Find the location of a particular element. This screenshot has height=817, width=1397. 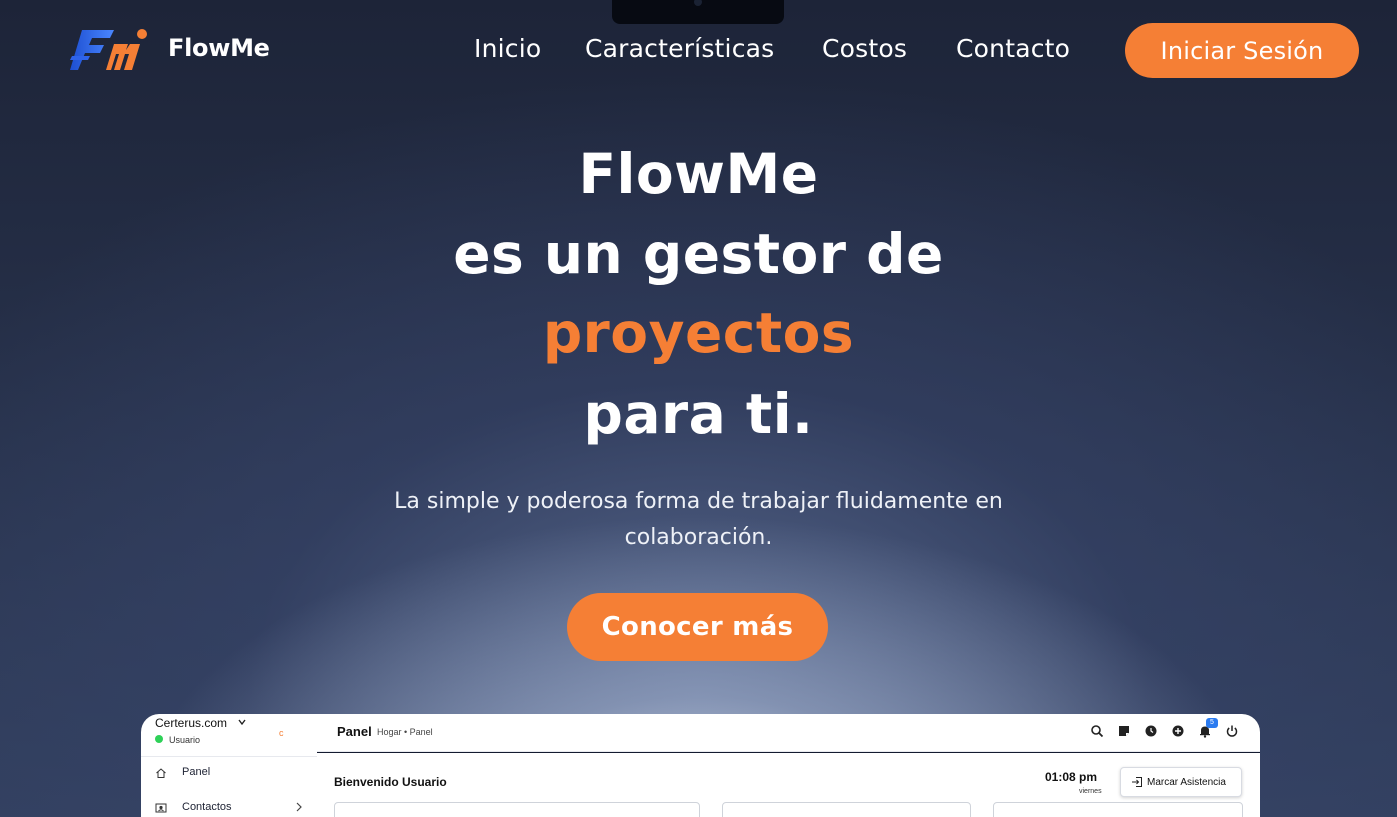

sidebar-item-label: Panel is located at coordinates (196, 772).